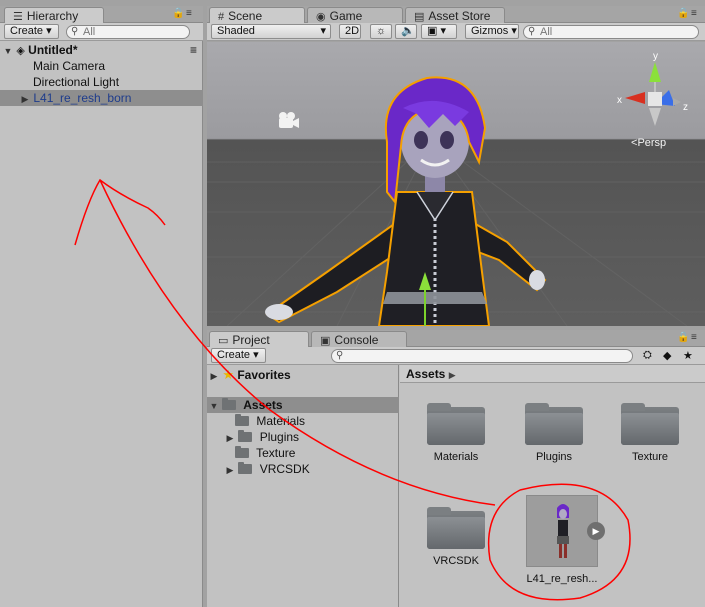  I want to click on tab-hierarchy: ☰ Hierarchy, so click(54, 15).